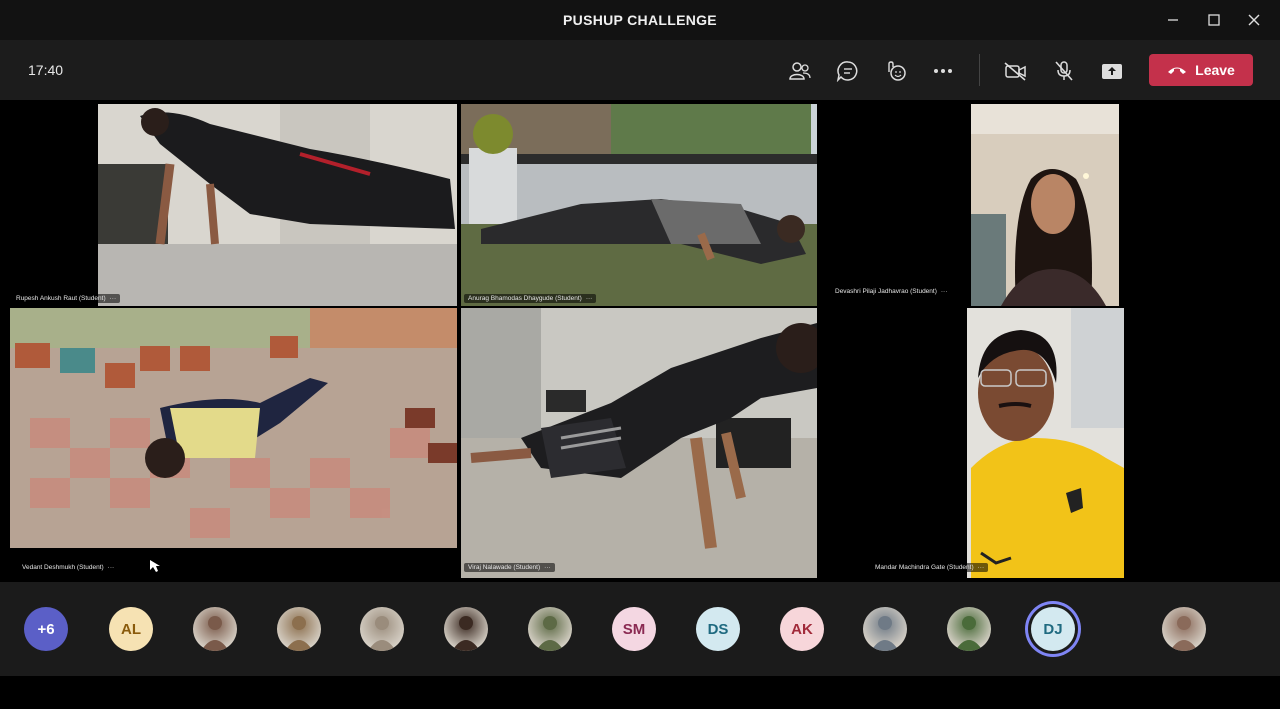 This screenshot has height=709, width=1280. What do you see at coordinates (509, 567) in the screenshot?
I see `participant-name-label: Viraj Nalawade (Student) ···` at bounding box center [509, 567].